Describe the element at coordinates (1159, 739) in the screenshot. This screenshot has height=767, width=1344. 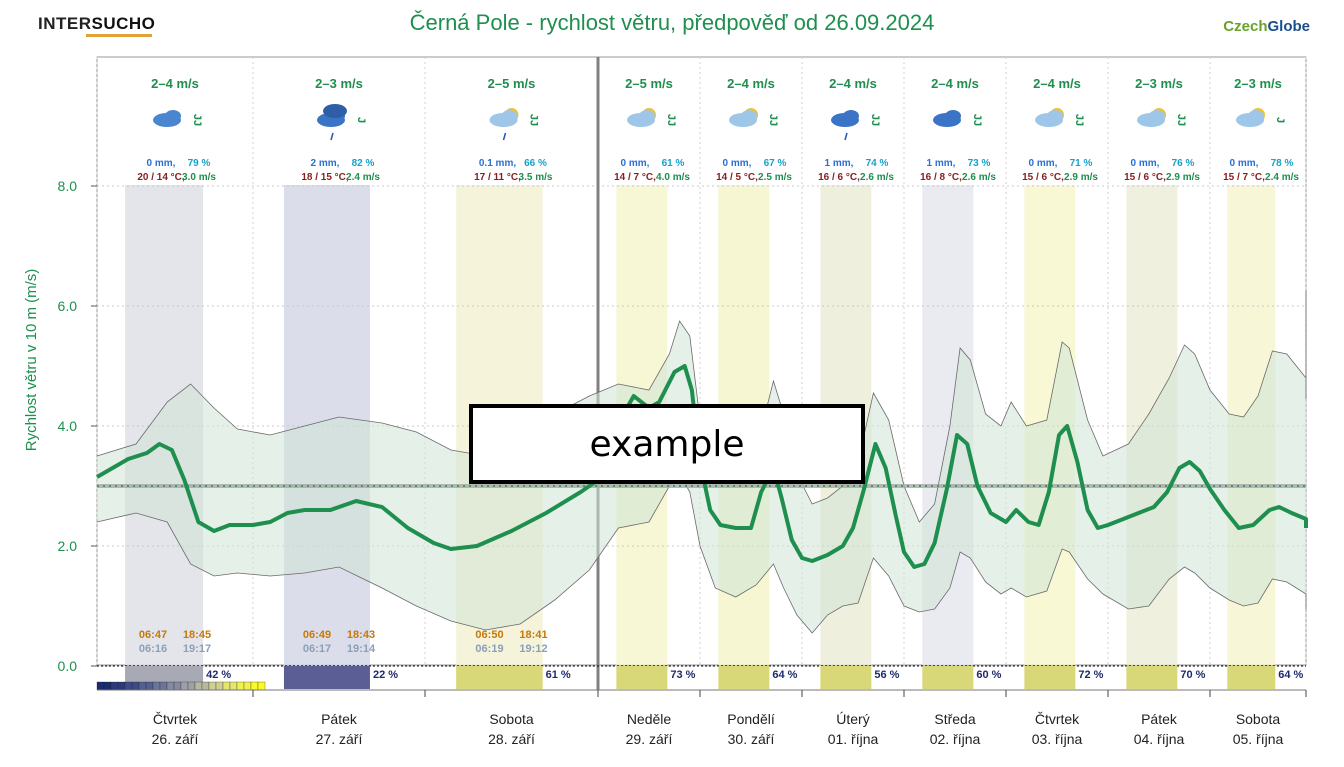
I see `day-date-label: 04. října` at that location.